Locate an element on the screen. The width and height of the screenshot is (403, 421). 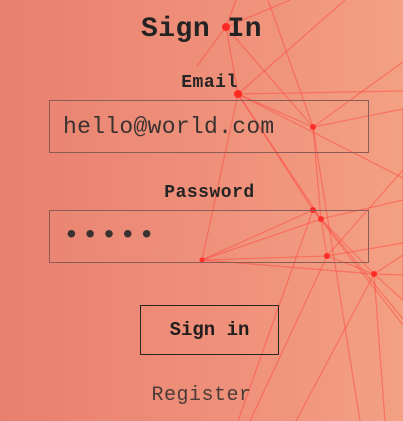
email-label: Email is located at coordinates (209, 83).